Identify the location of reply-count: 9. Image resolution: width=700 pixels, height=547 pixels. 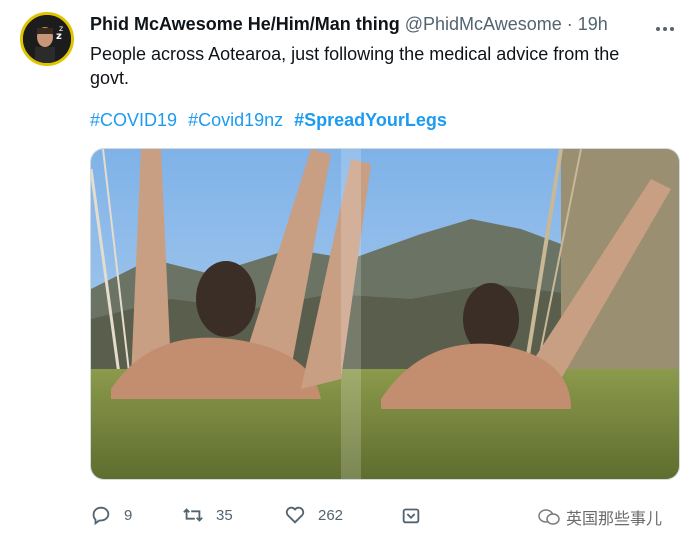
(128, 515).